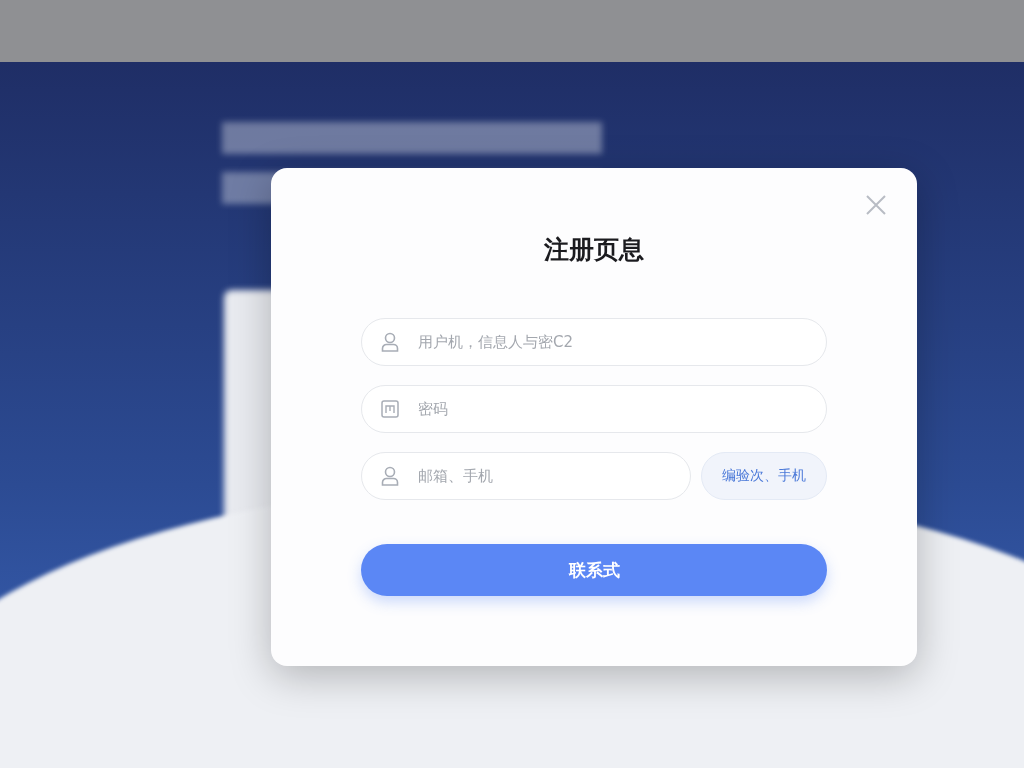 This screenshot has height=768, width=1024. Describe the element at coordinates (594, 409) in the screenshot. I see `input-field: 密码` at that location.